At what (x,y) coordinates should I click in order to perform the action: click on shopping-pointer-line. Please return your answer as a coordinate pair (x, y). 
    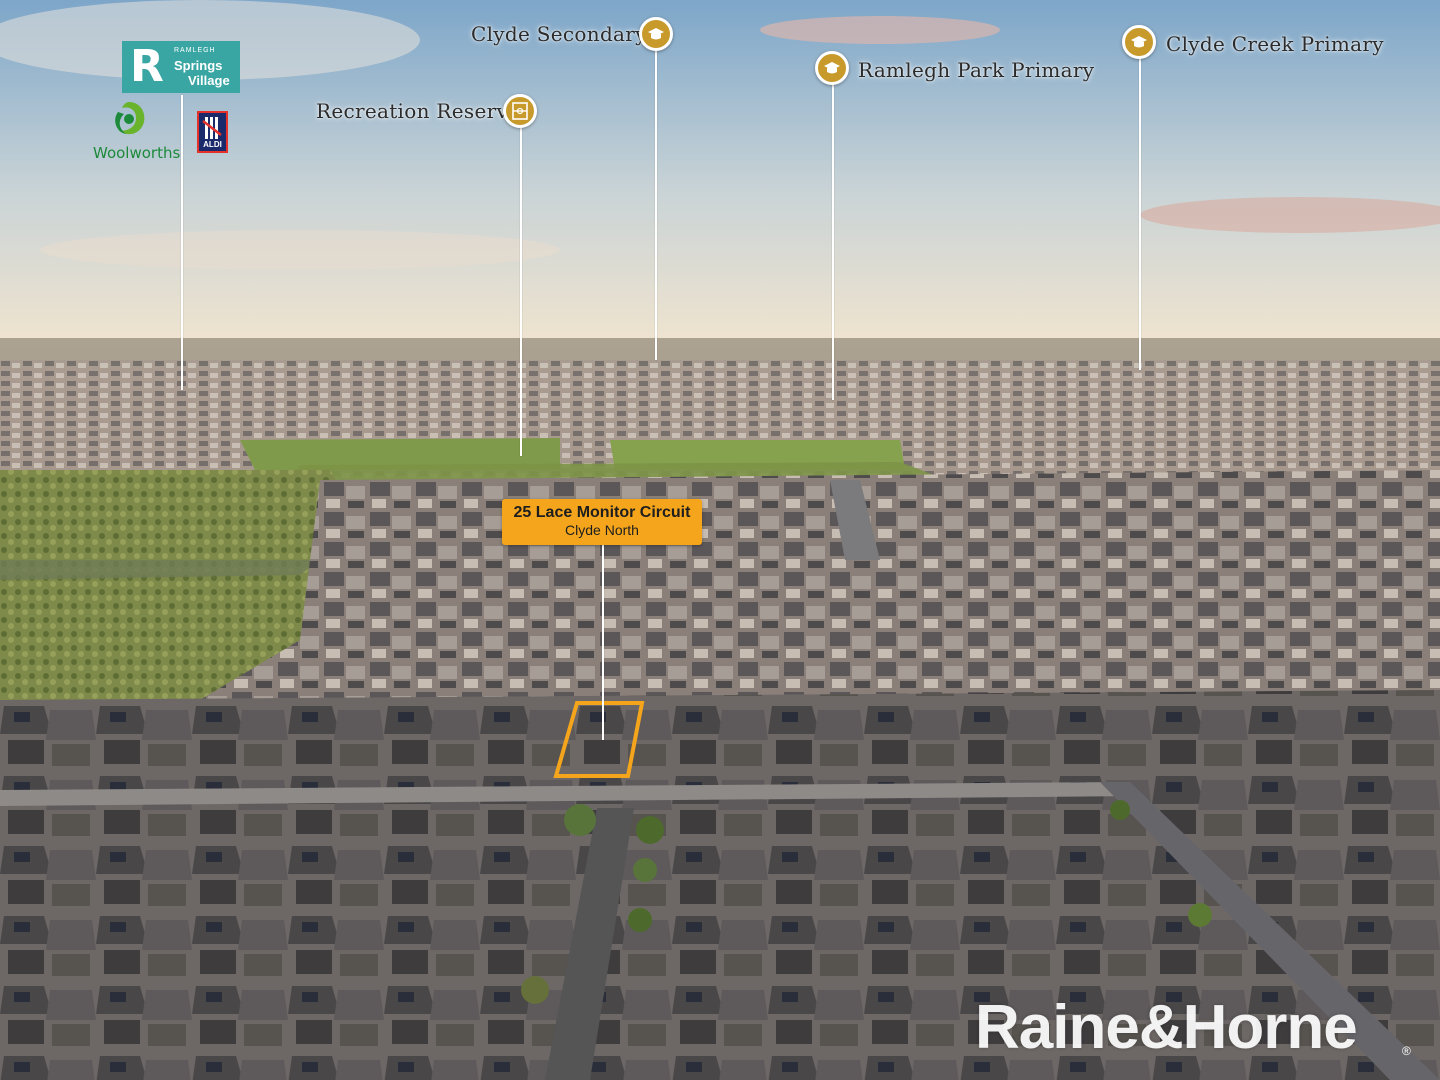
    Looking at the image, I should click on (182, 242).